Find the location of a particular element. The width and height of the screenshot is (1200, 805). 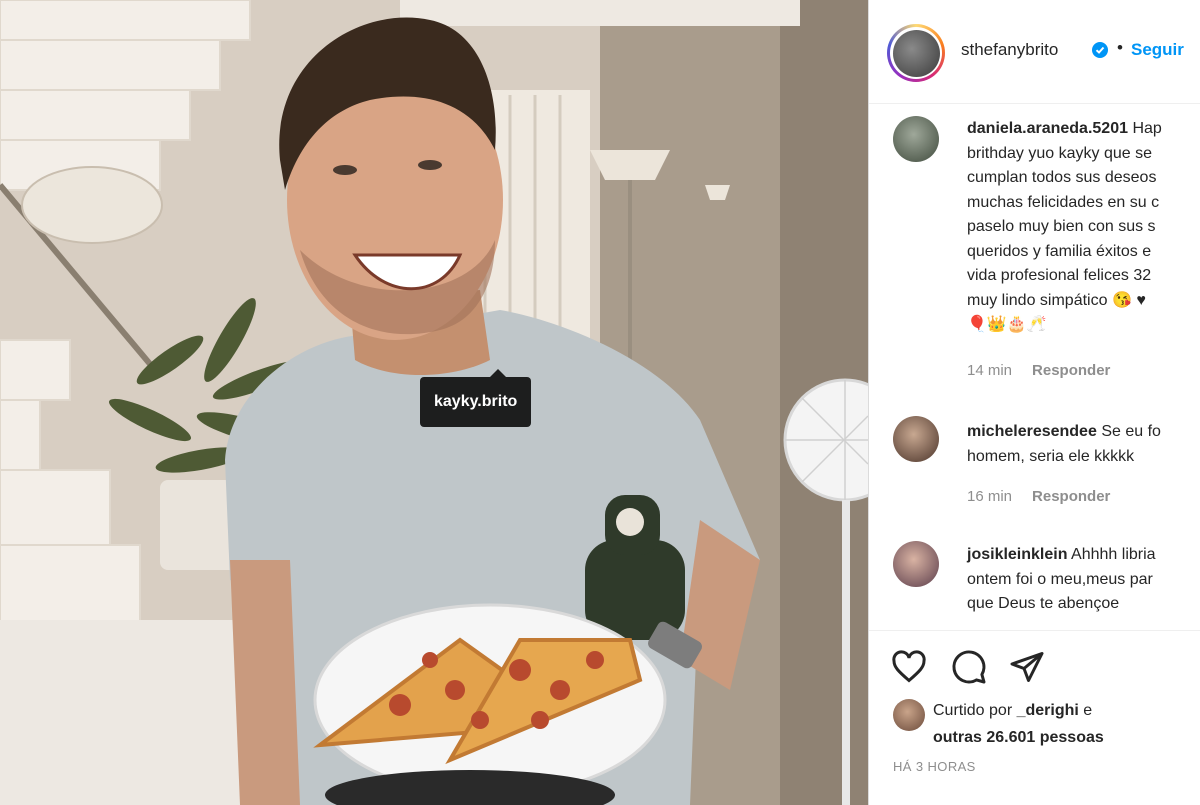

heart-icon is located at coordinates (909, 667).